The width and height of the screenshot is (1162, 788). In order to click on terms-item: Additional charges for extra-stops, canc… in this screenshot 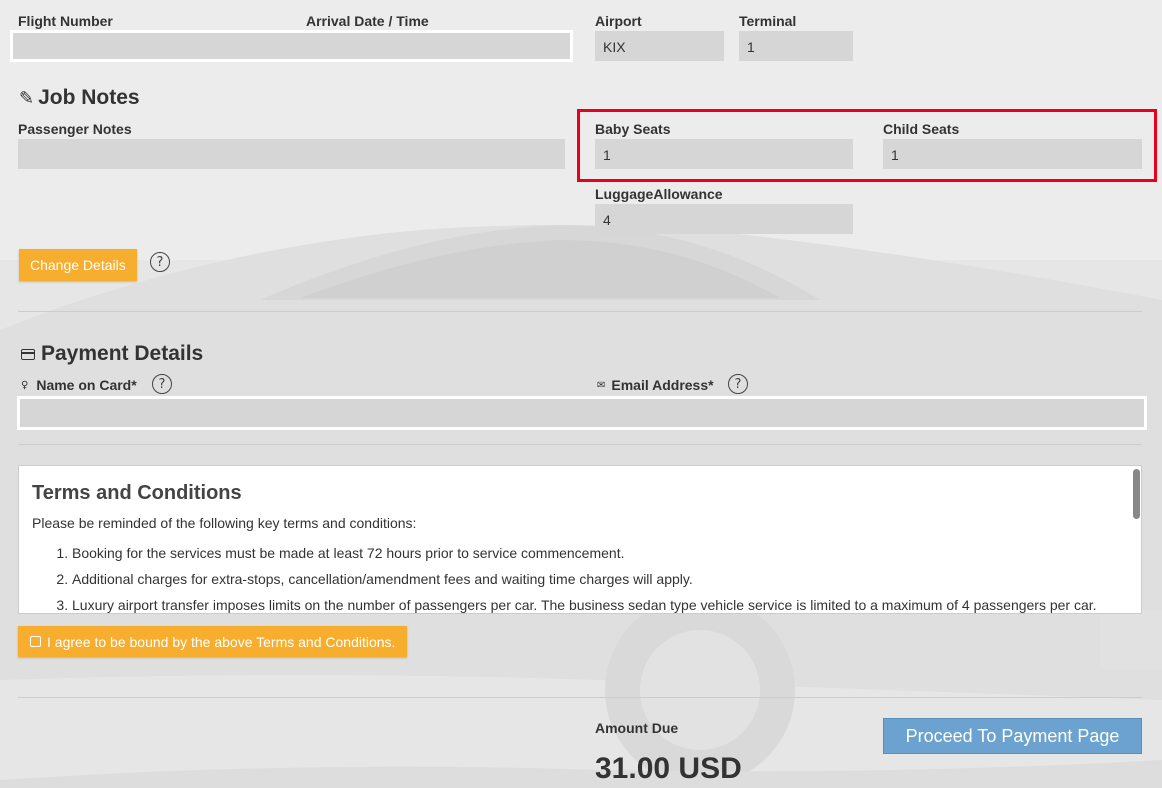, I will do `click(600, 579)`.